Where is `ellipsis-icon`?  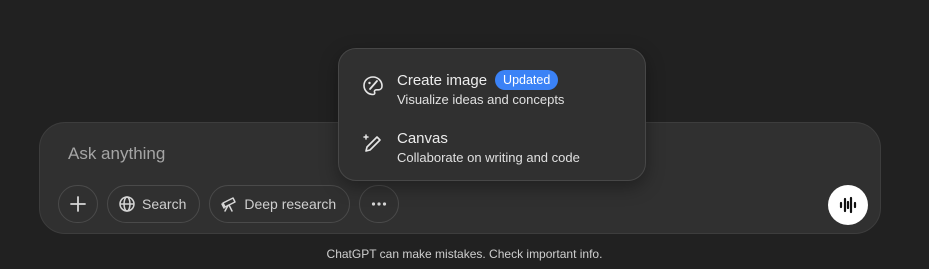 ellipsis-icon is located at coordinates (379, 204).